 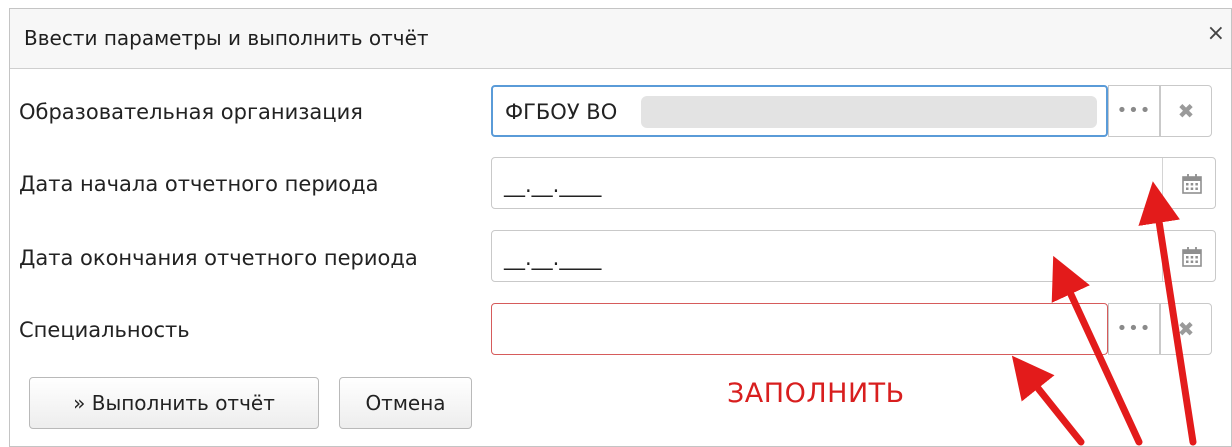 I want to click on annotation-arrows, so click(x=1104, y=313).